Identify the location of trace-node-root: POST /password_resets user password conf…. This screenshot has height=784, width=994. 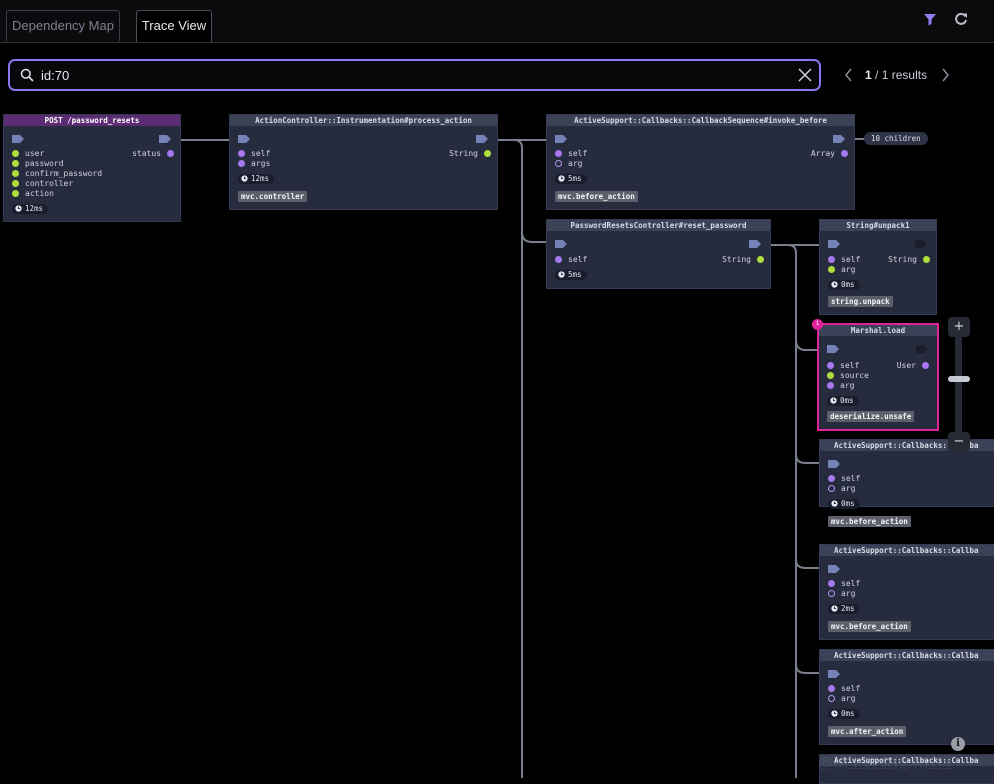
(92, 168).